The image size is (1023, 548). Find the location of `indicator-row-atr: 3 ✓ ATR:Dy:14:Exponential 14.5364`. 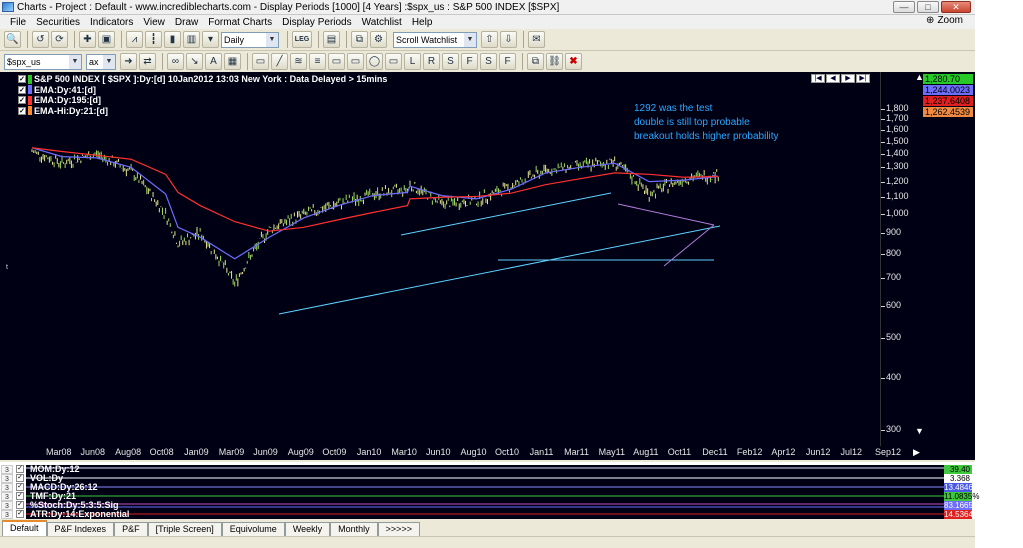

indicator-row-atr: 3 ✓ ATR:Dy:14:Exponential 14.5364 is located at coordinates (487, 514).